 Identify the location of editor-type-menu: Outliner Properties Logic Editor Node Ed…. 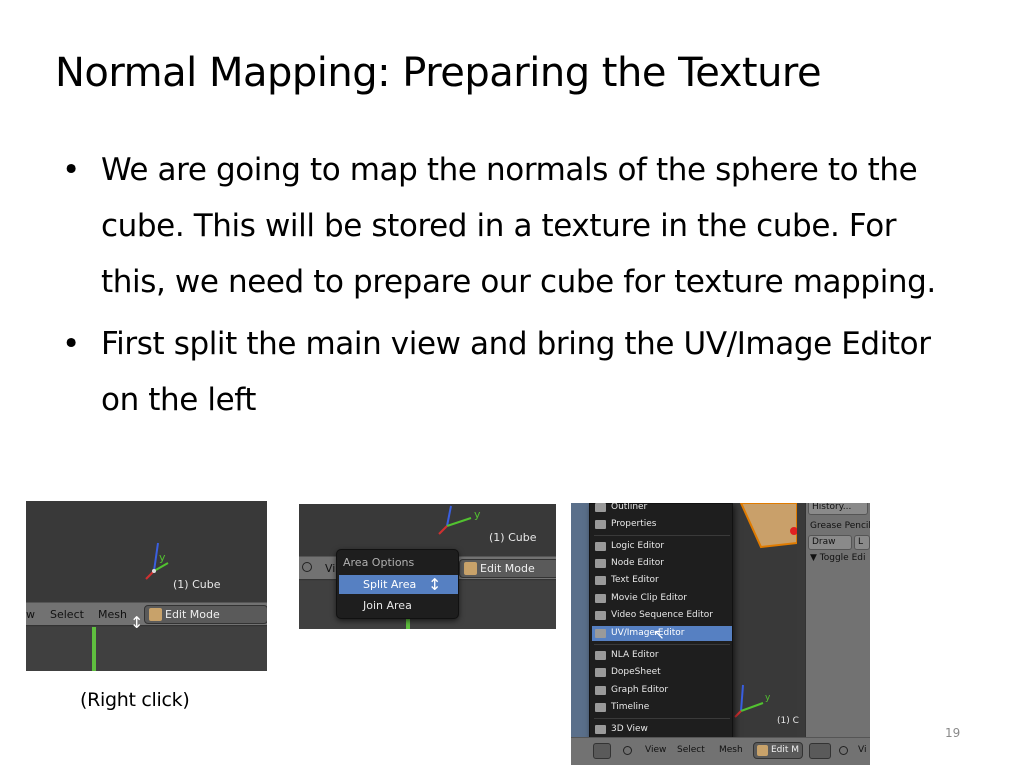
(661, 621).